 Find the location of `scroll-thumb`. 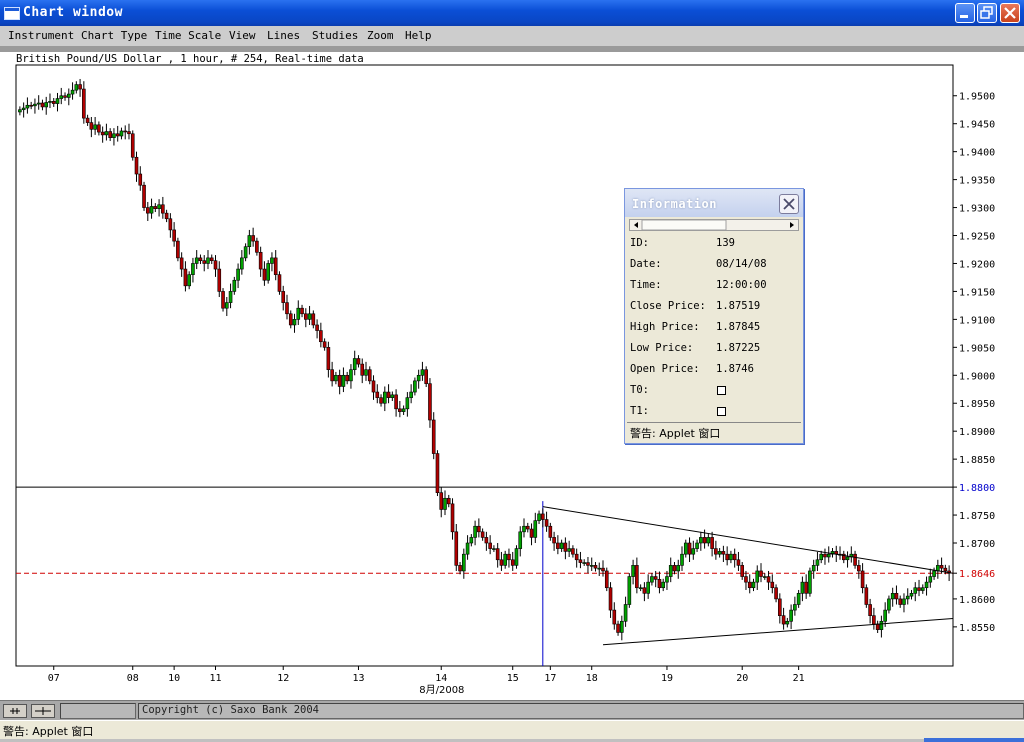

scroll-thumb is located at coordinates (684, 225).